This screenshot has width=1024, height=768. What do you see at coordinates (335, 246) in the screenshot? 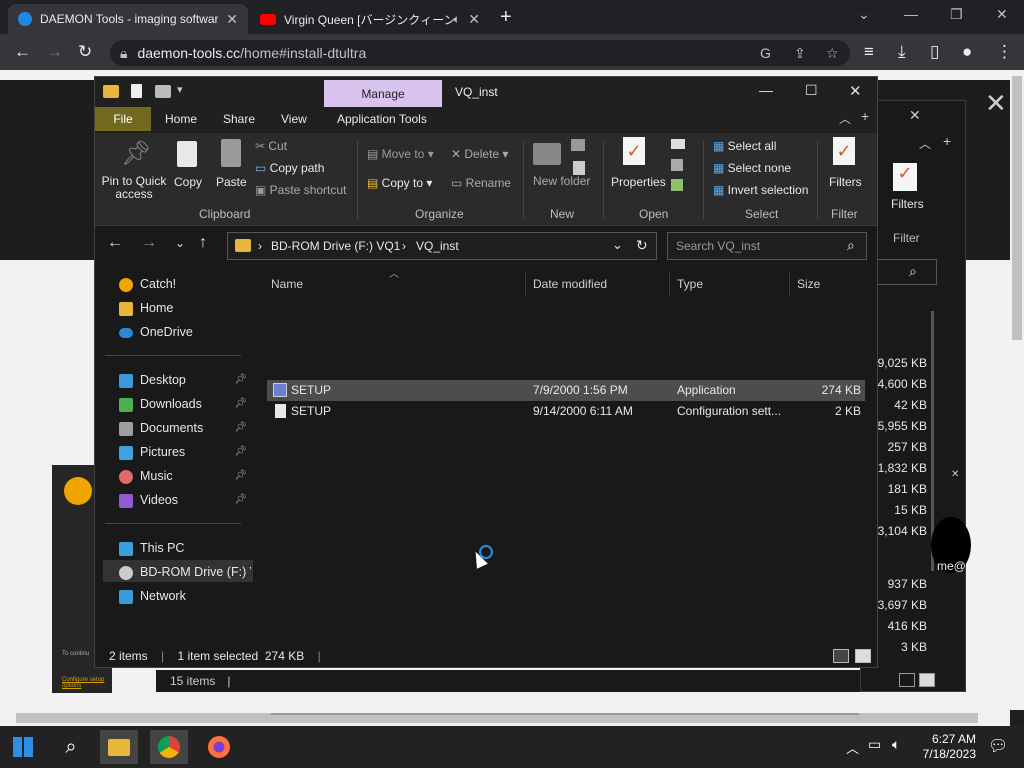
I see `breadcrumb-drive: BD-ROM Drive (F:) VQ1` at bounding box center [335, 246].